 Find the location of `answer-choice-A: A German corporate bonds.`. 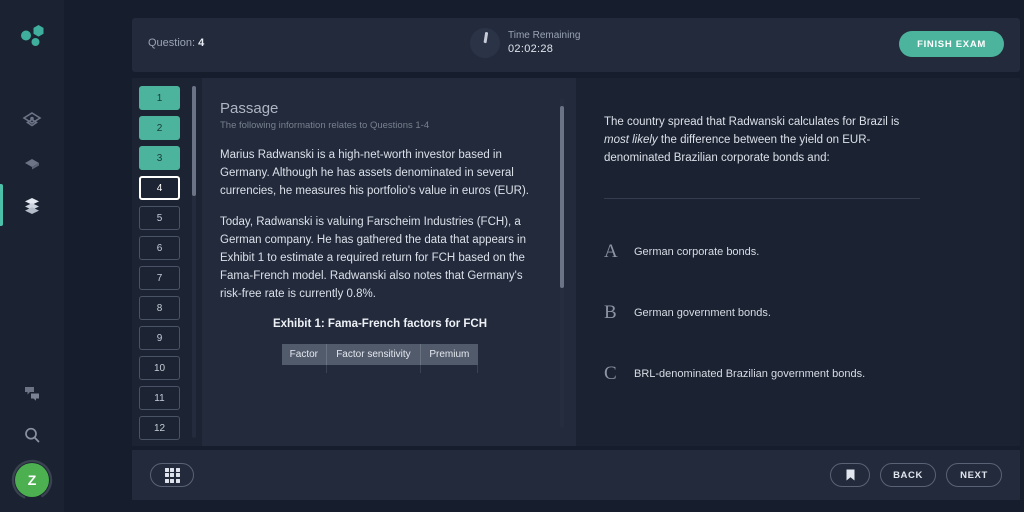

answer-choice-A: A German corporate bonds. is located at coordinates (769, 252).